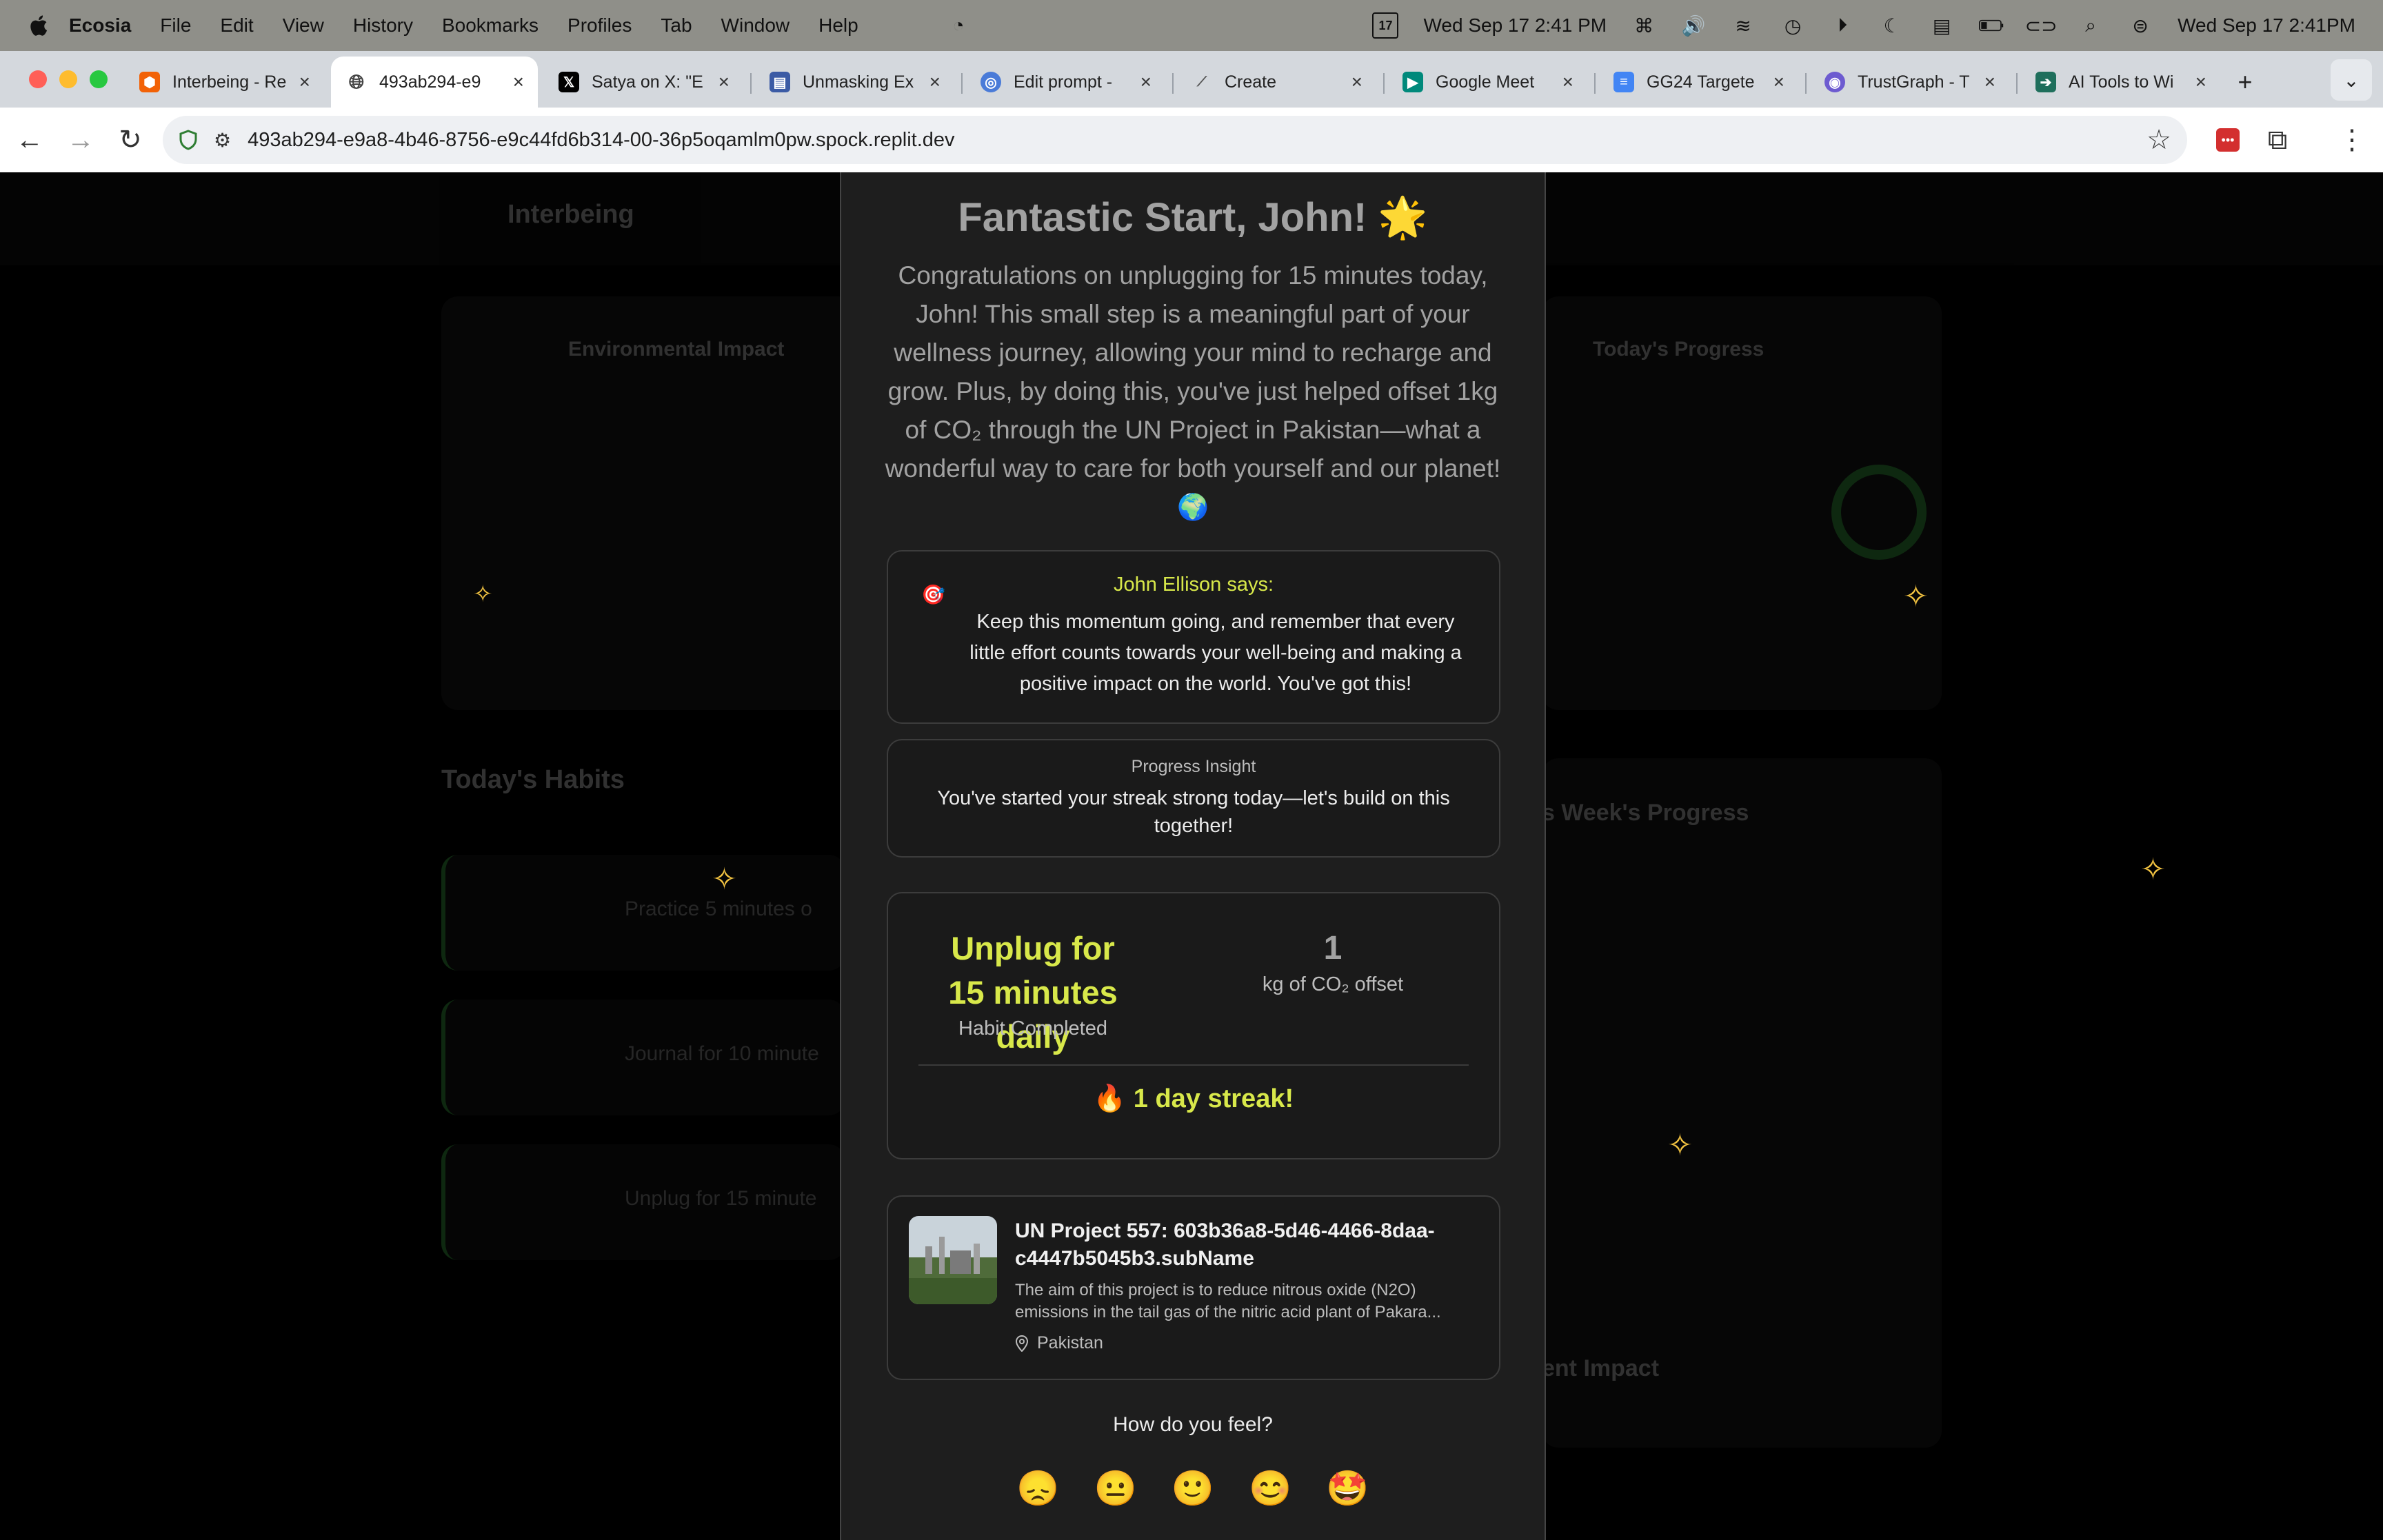  Describe the element at coordinates (1115, 1489) in the screenshot. I see `mood-neutral-button: 😐` at that location.